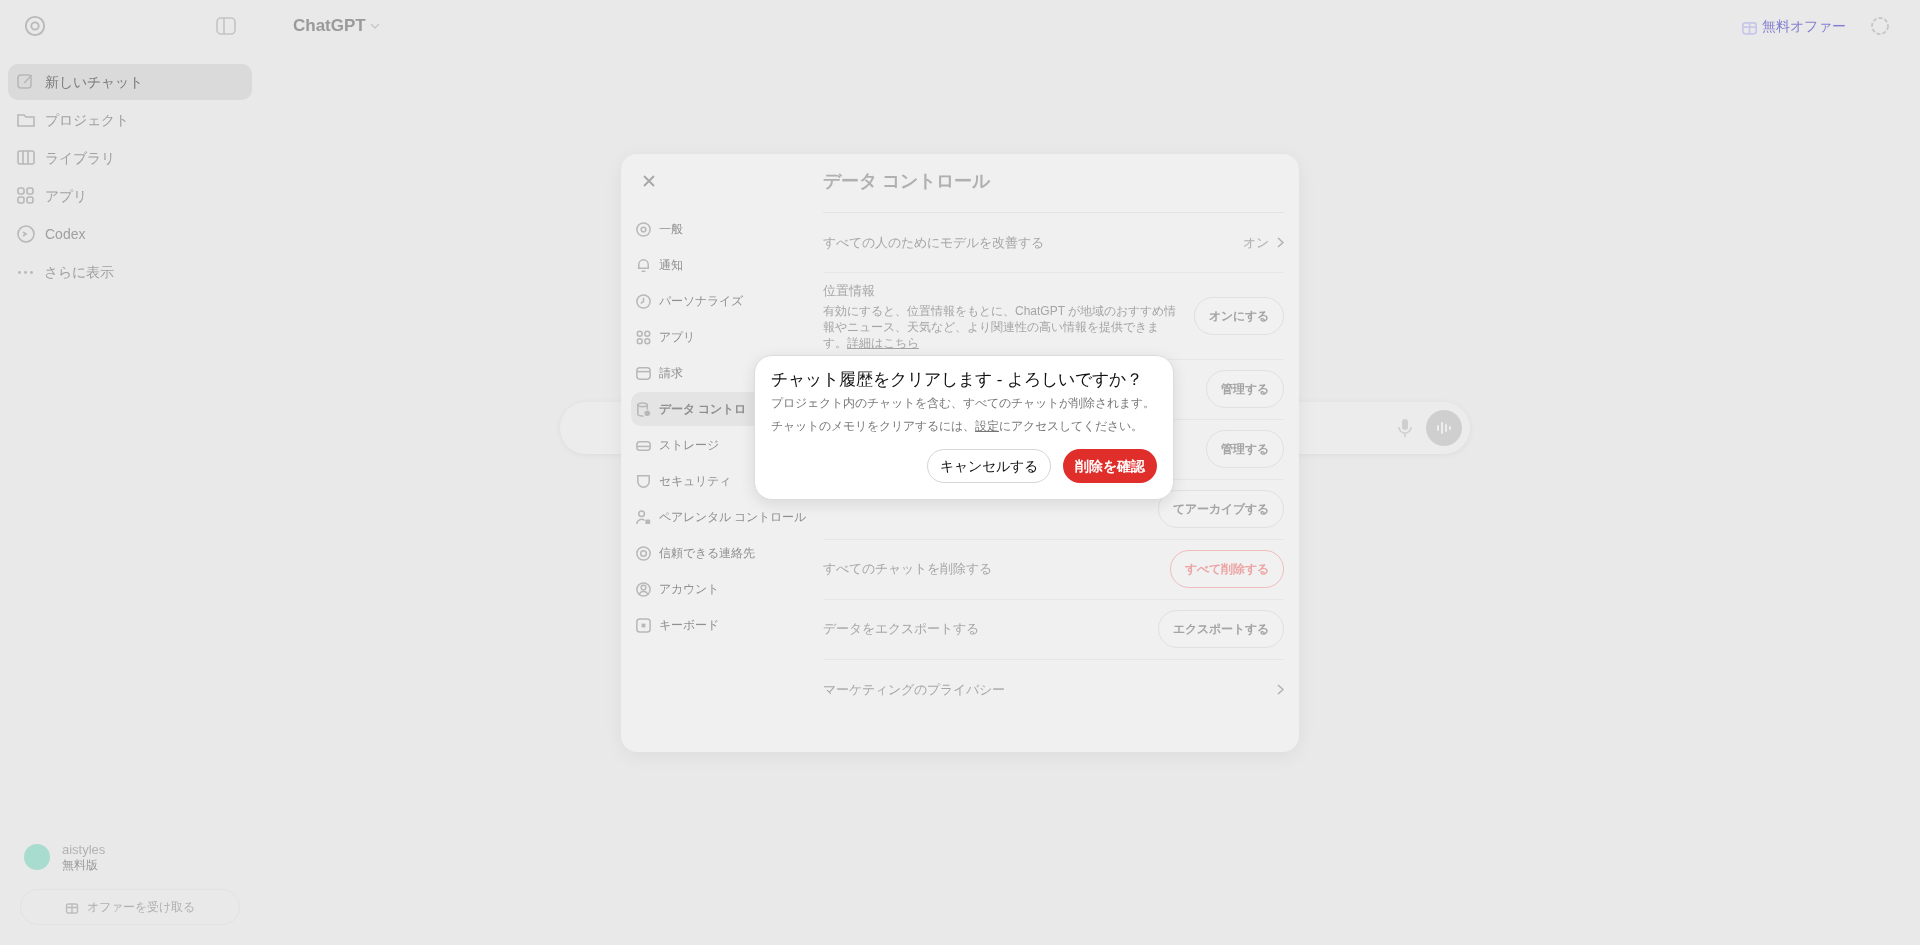 The image size is (1920, 945). I want to click on sidebar-item: アプリ, so click(130, 196).